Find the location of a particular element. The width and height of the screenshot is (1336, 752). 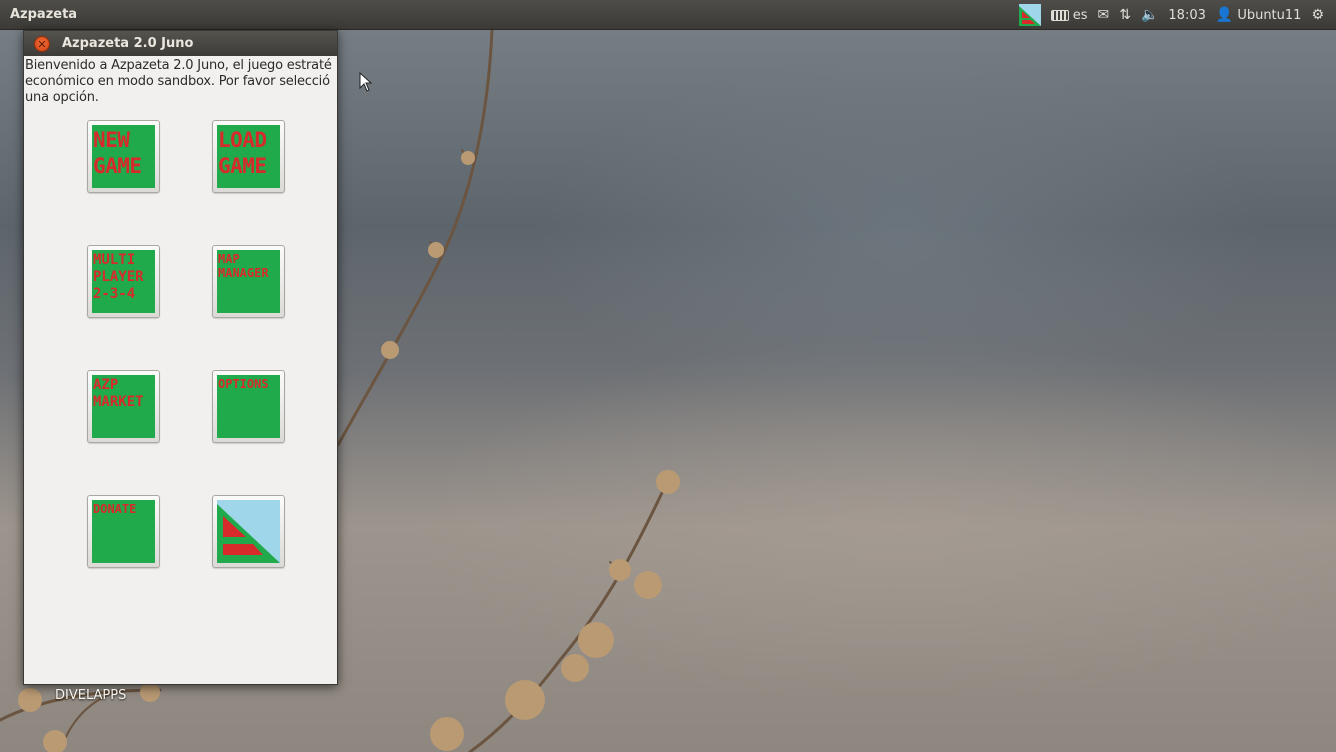

gear-icon: ⚙ is located at coordinates (1317, 15).